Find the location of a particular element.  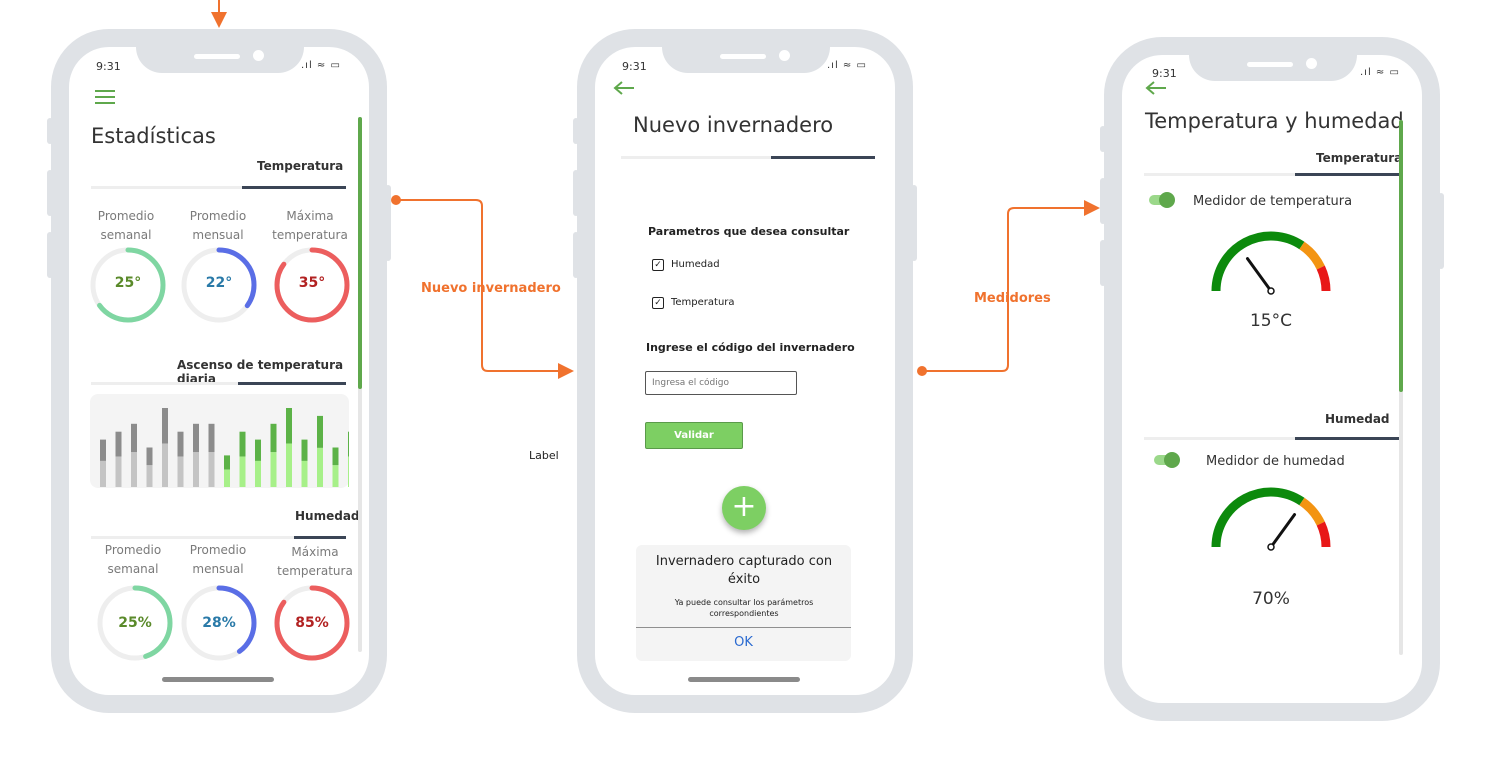

validate-button: Validar is located at coordinates (694, 435).